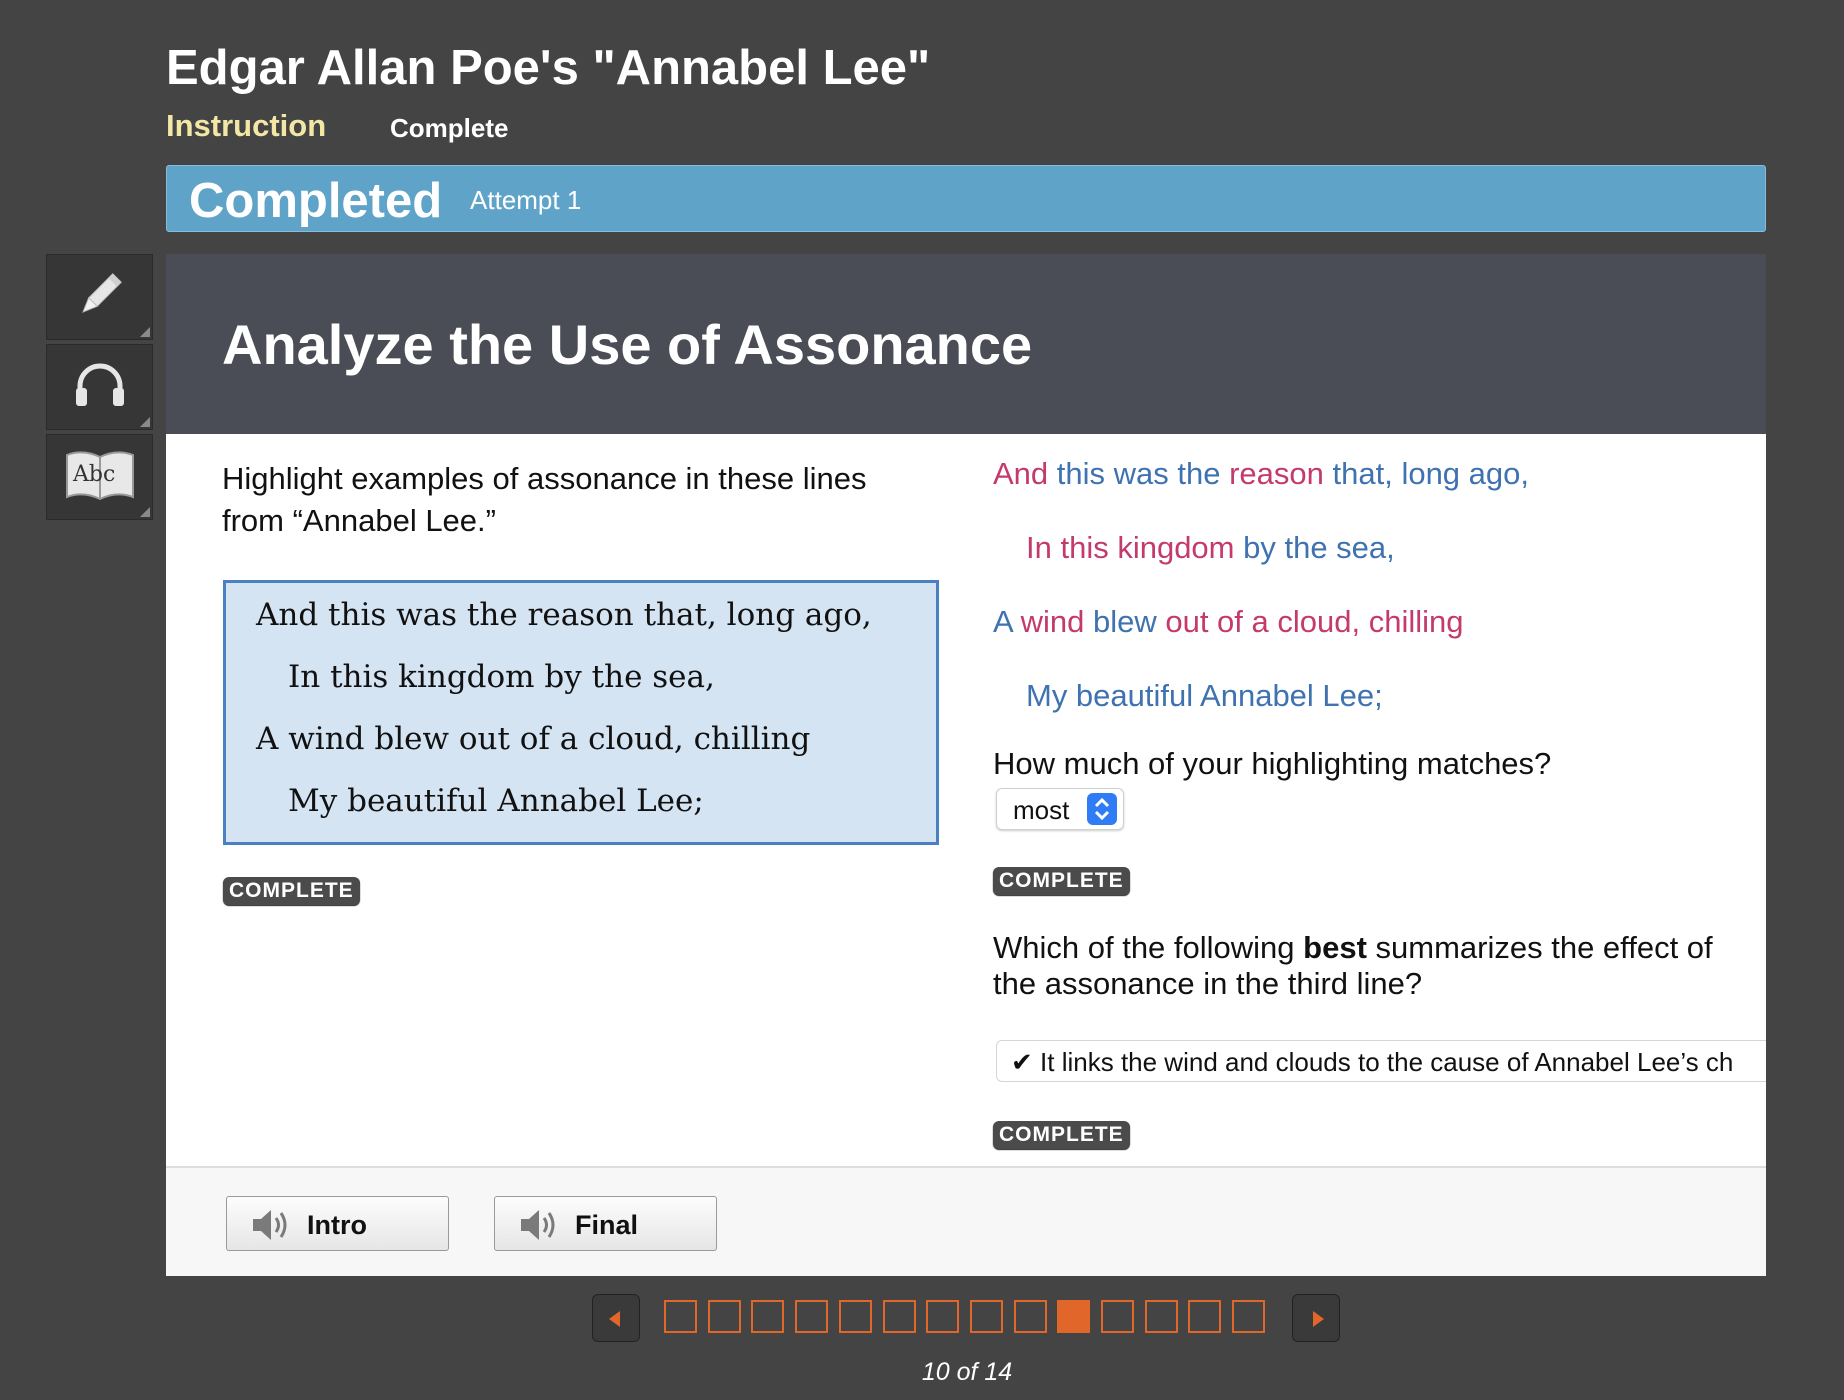 The height and width of the screenshot is (1400, 1844). I want to click on highlight-segment: out of a cloud,, so click(1258, 621).